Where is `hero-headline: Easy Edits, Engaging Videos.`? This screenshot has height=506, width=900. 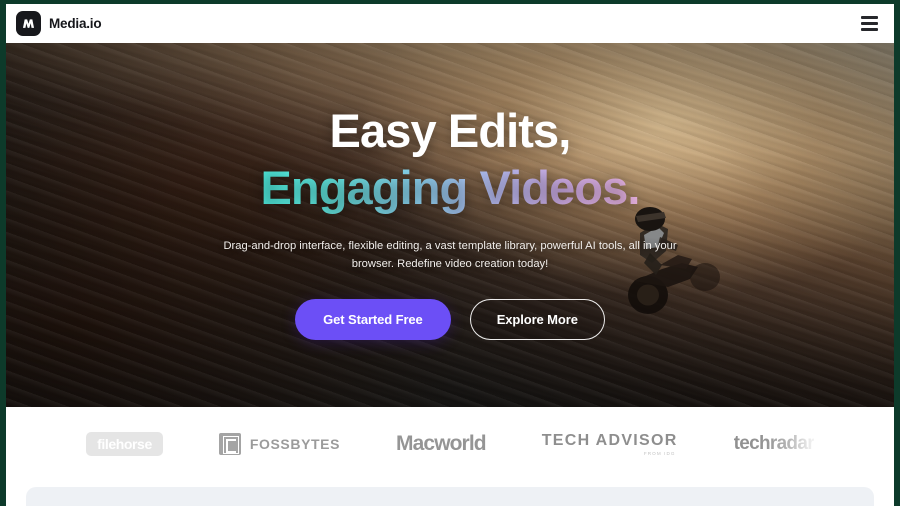 hero-headline: Easy Edits, Engaging Videos. is located at coordinates (450, 159).